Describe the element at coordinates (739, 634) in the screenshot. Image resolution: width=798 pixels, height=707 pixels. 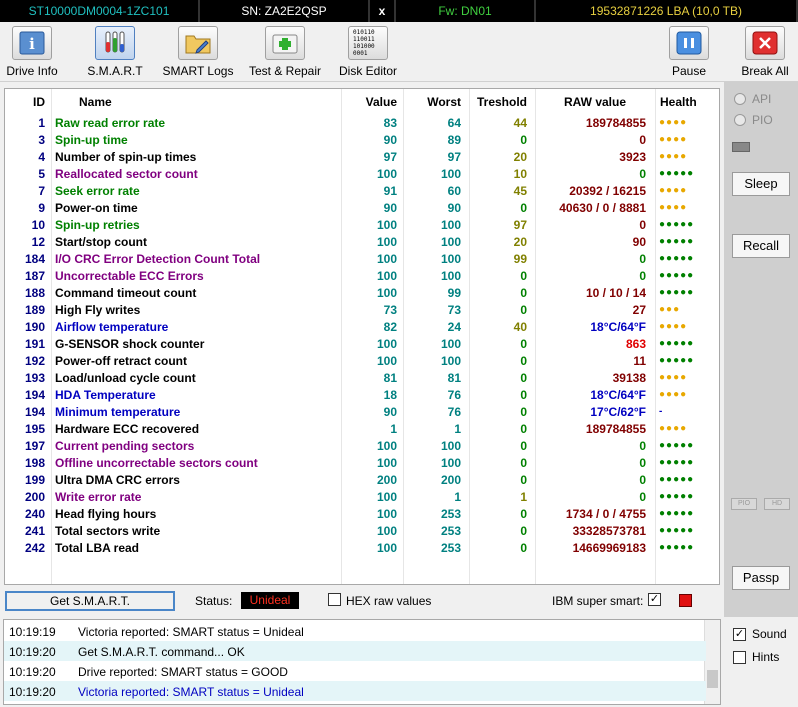
I see `sound-checkbox: ✓` at that location.